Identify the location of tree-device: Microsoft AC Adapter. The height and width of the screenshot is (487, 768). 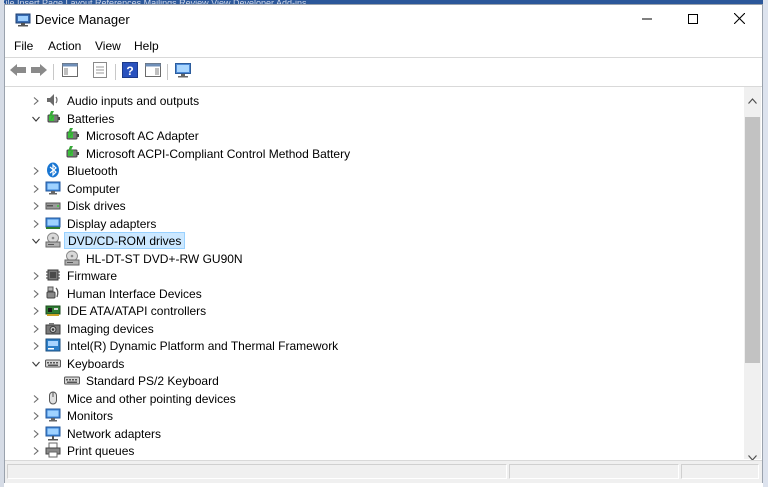
(374, 135).